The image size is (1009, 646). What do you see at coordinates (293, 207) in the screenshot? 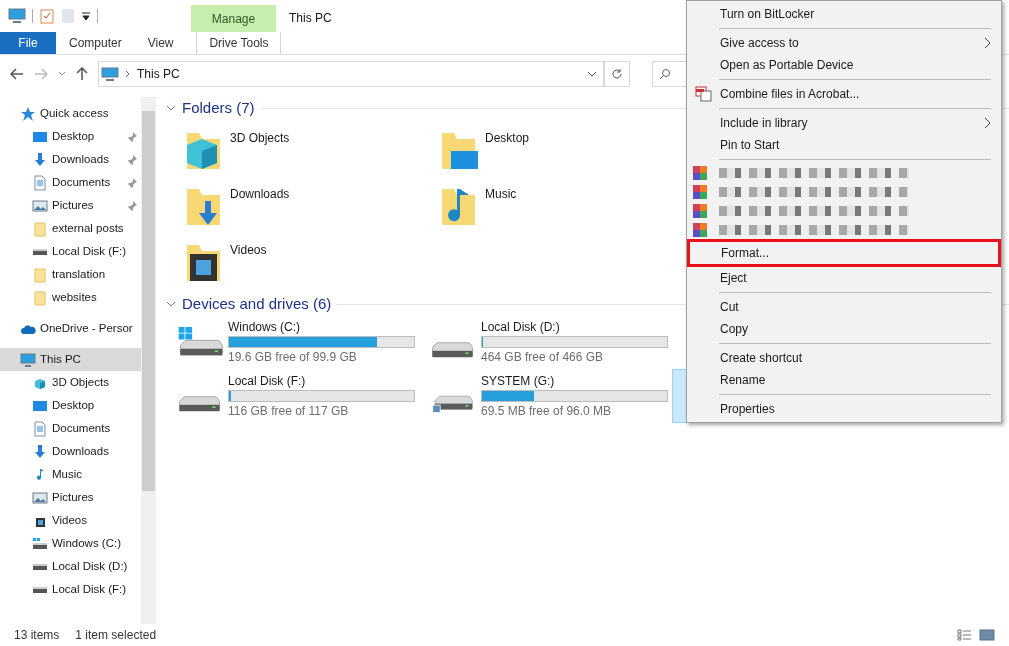
I see `folder-tile: Downloads` at bounding box center [293, 207].